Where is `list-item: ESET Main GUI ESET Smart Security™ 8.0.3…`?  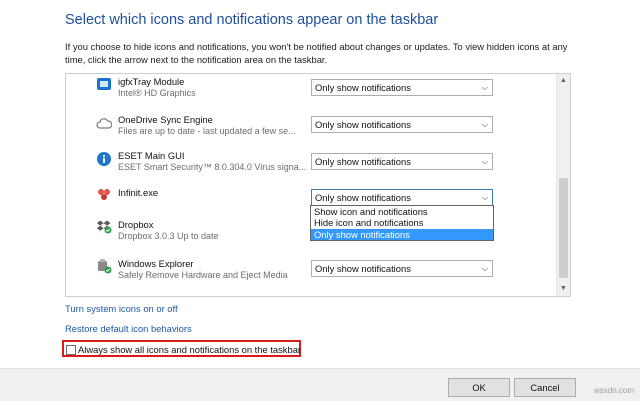 list-item: ESET Main GUI ESET Smart Security™ 8.0.3… is located at coordinates (311, 164).